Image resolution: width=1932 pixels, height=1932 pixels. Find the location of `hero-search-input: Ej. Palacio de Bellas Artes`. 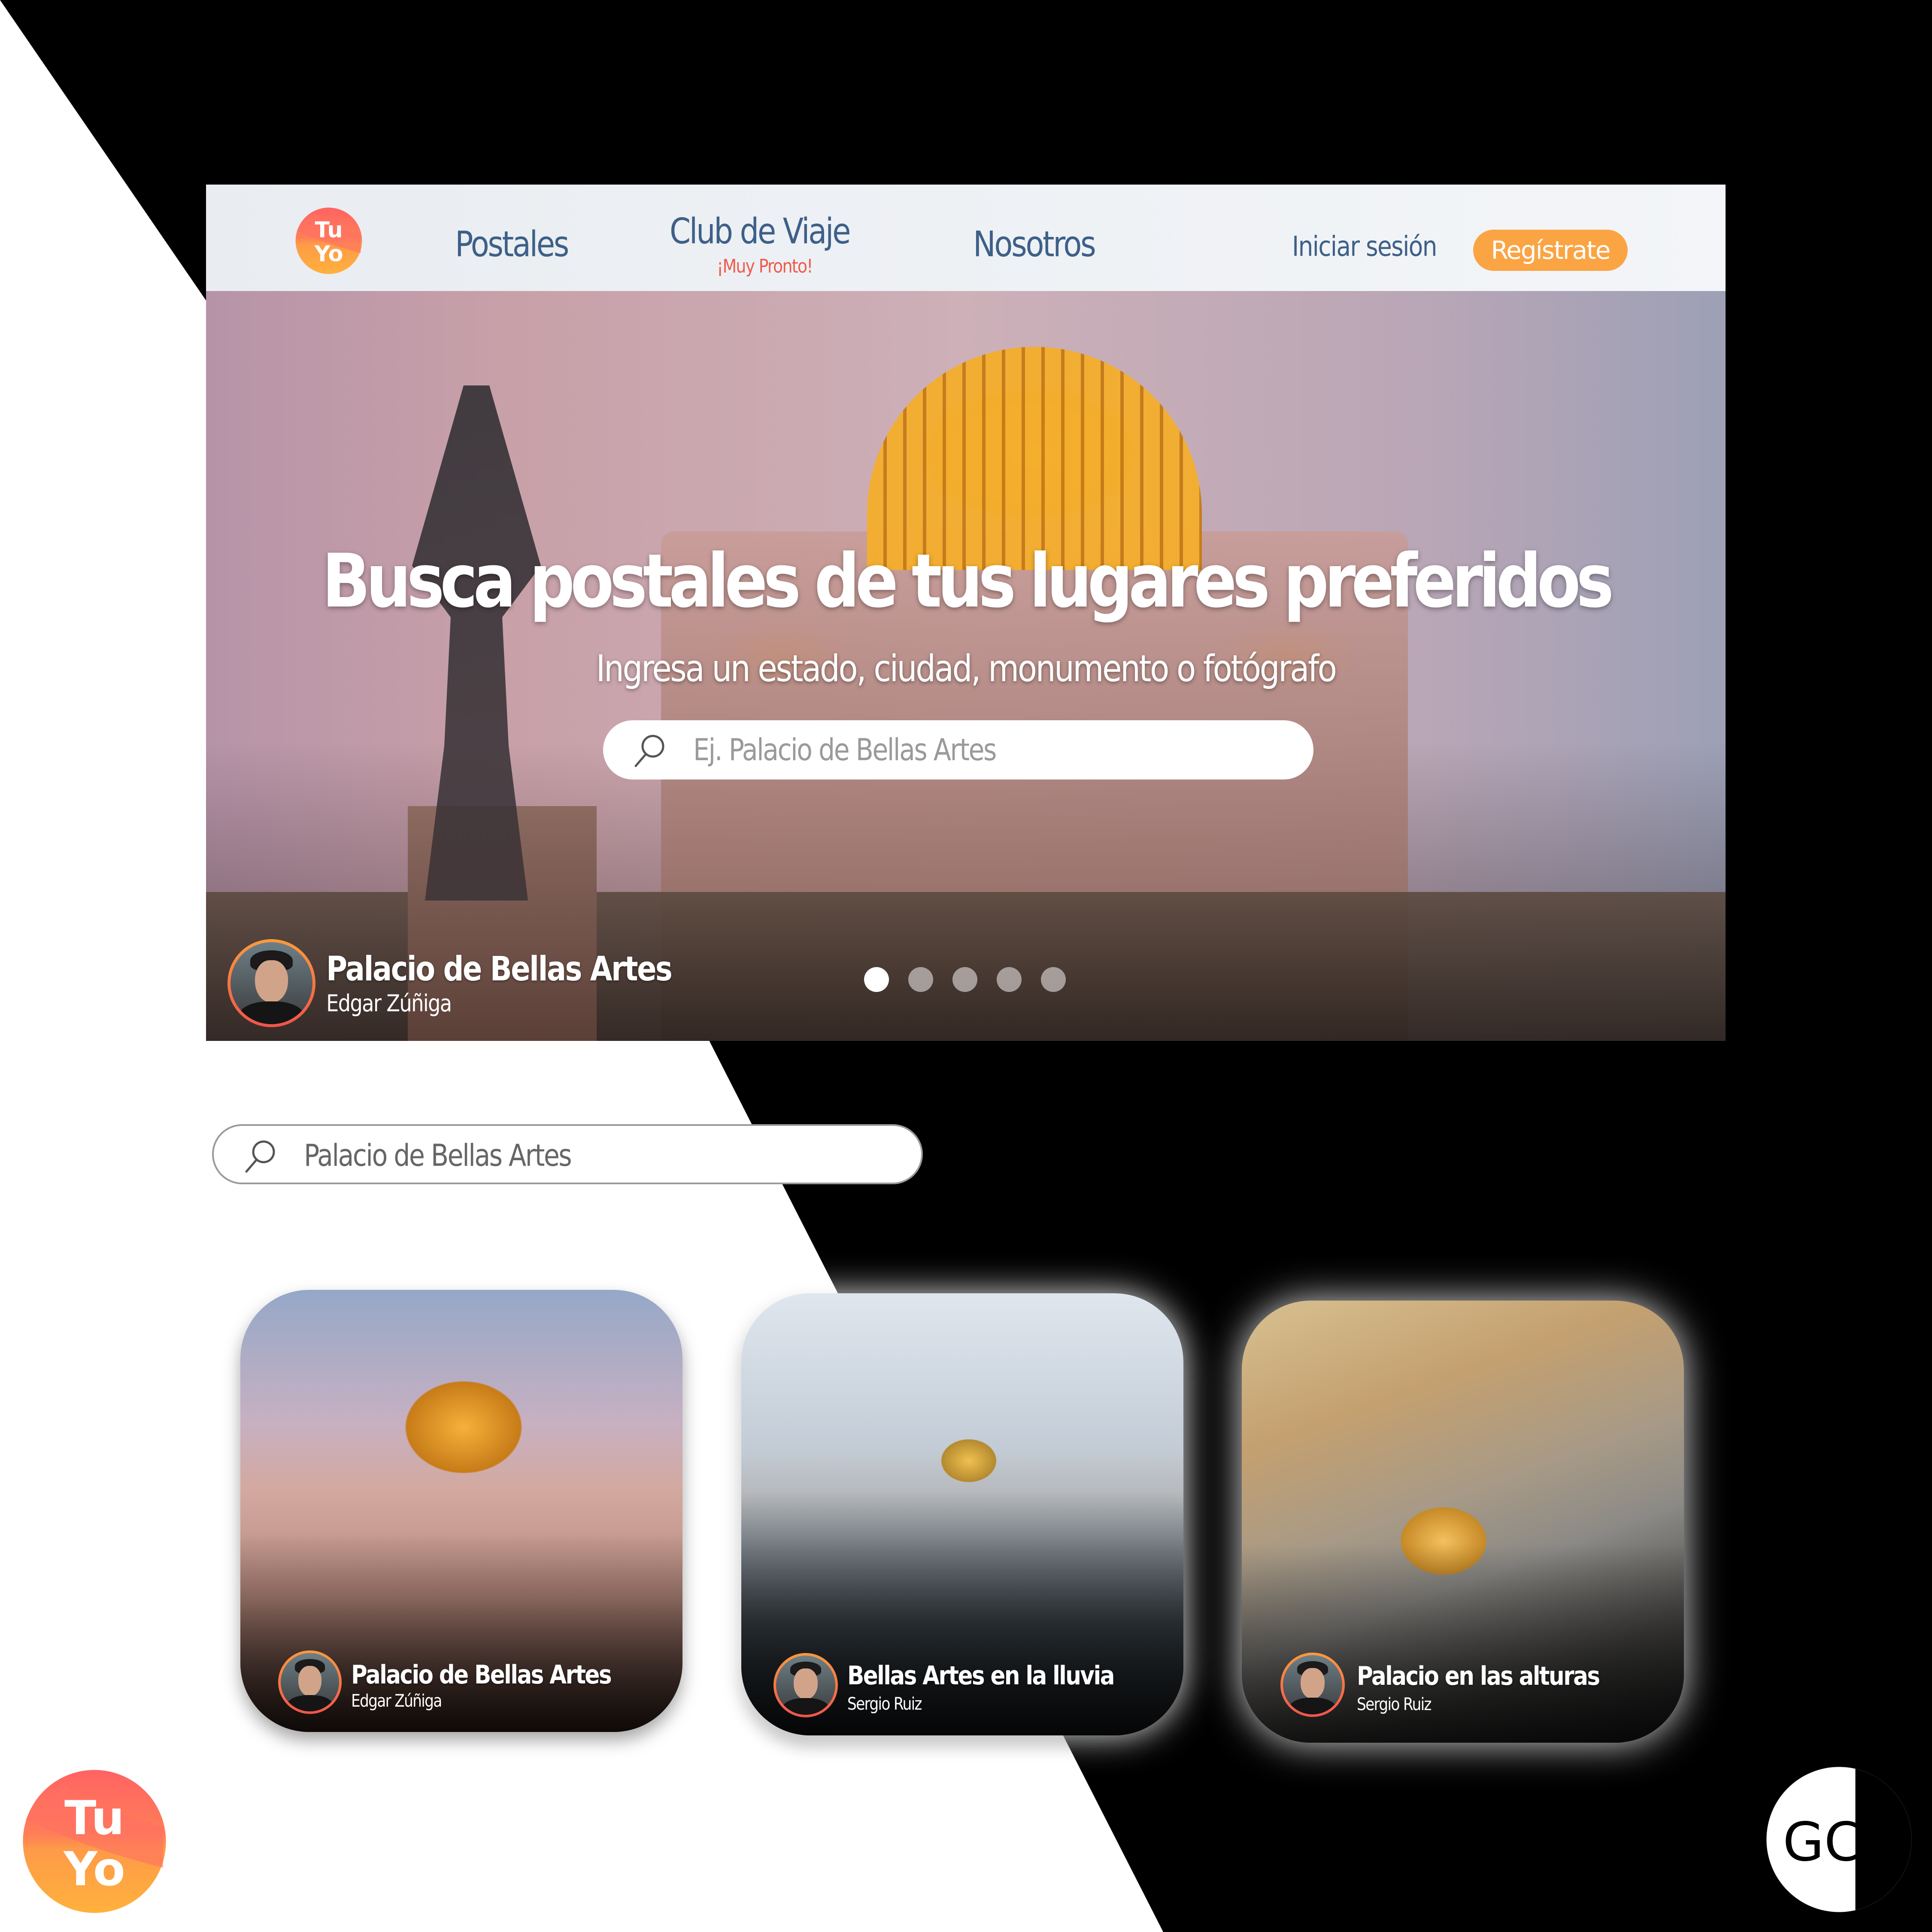

hero-search-input: Ej. Palacio de Bellas Artes is located at coordinates (958, 749).